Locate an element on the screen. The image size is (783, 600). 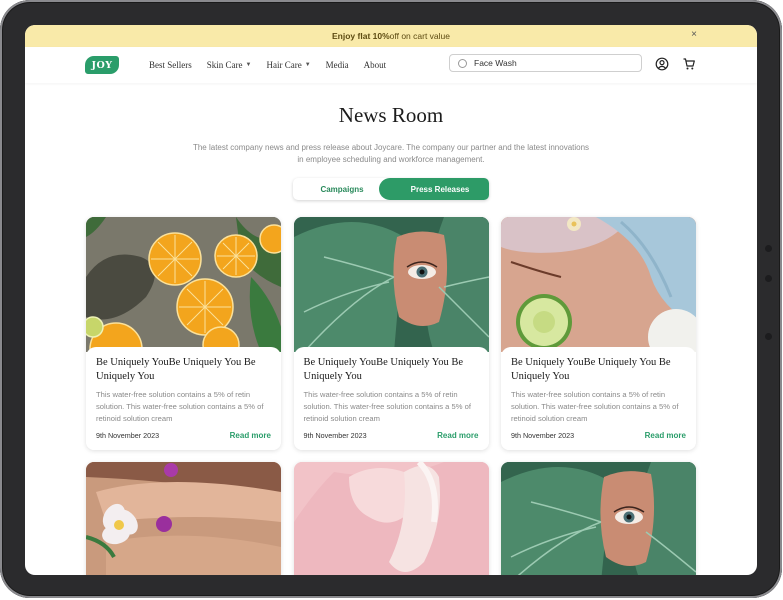
brand-logo: JOY is located at coordinates (102, 65).